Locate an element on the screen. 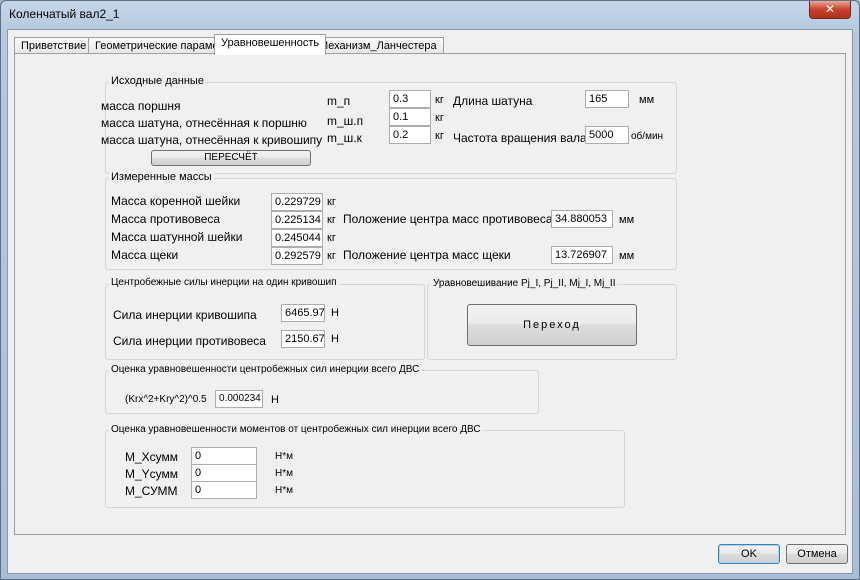  main-journal-mass-unit: кг is located at coordinates (331, 202).